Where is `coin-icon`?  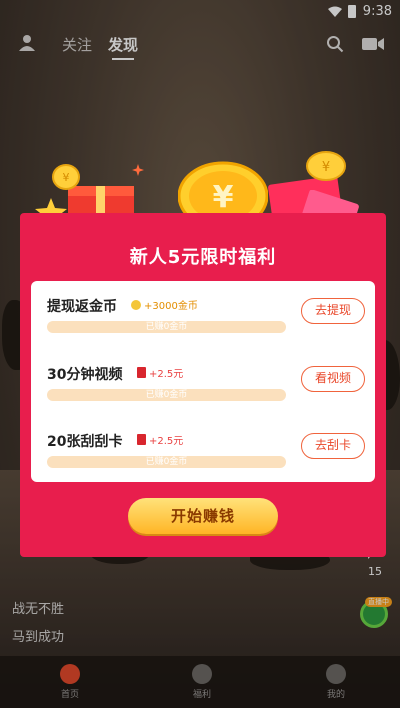
coin-icon is located at coordinates (136, 304).